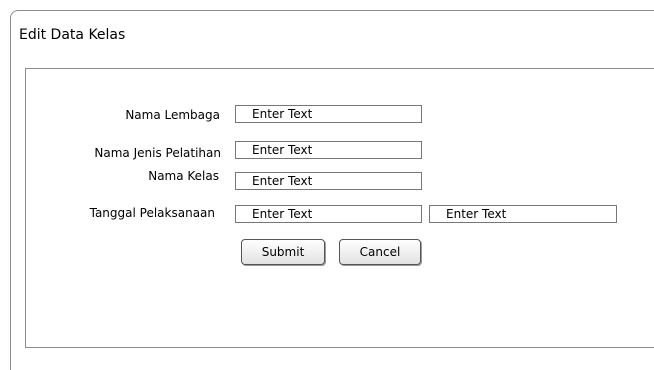 The image size is (654, 370). What do you see at coordinates (183, 176) in the screenshot?
I see `nama-kelas-label: Nama Kelas` at bounding box center [183, 176].